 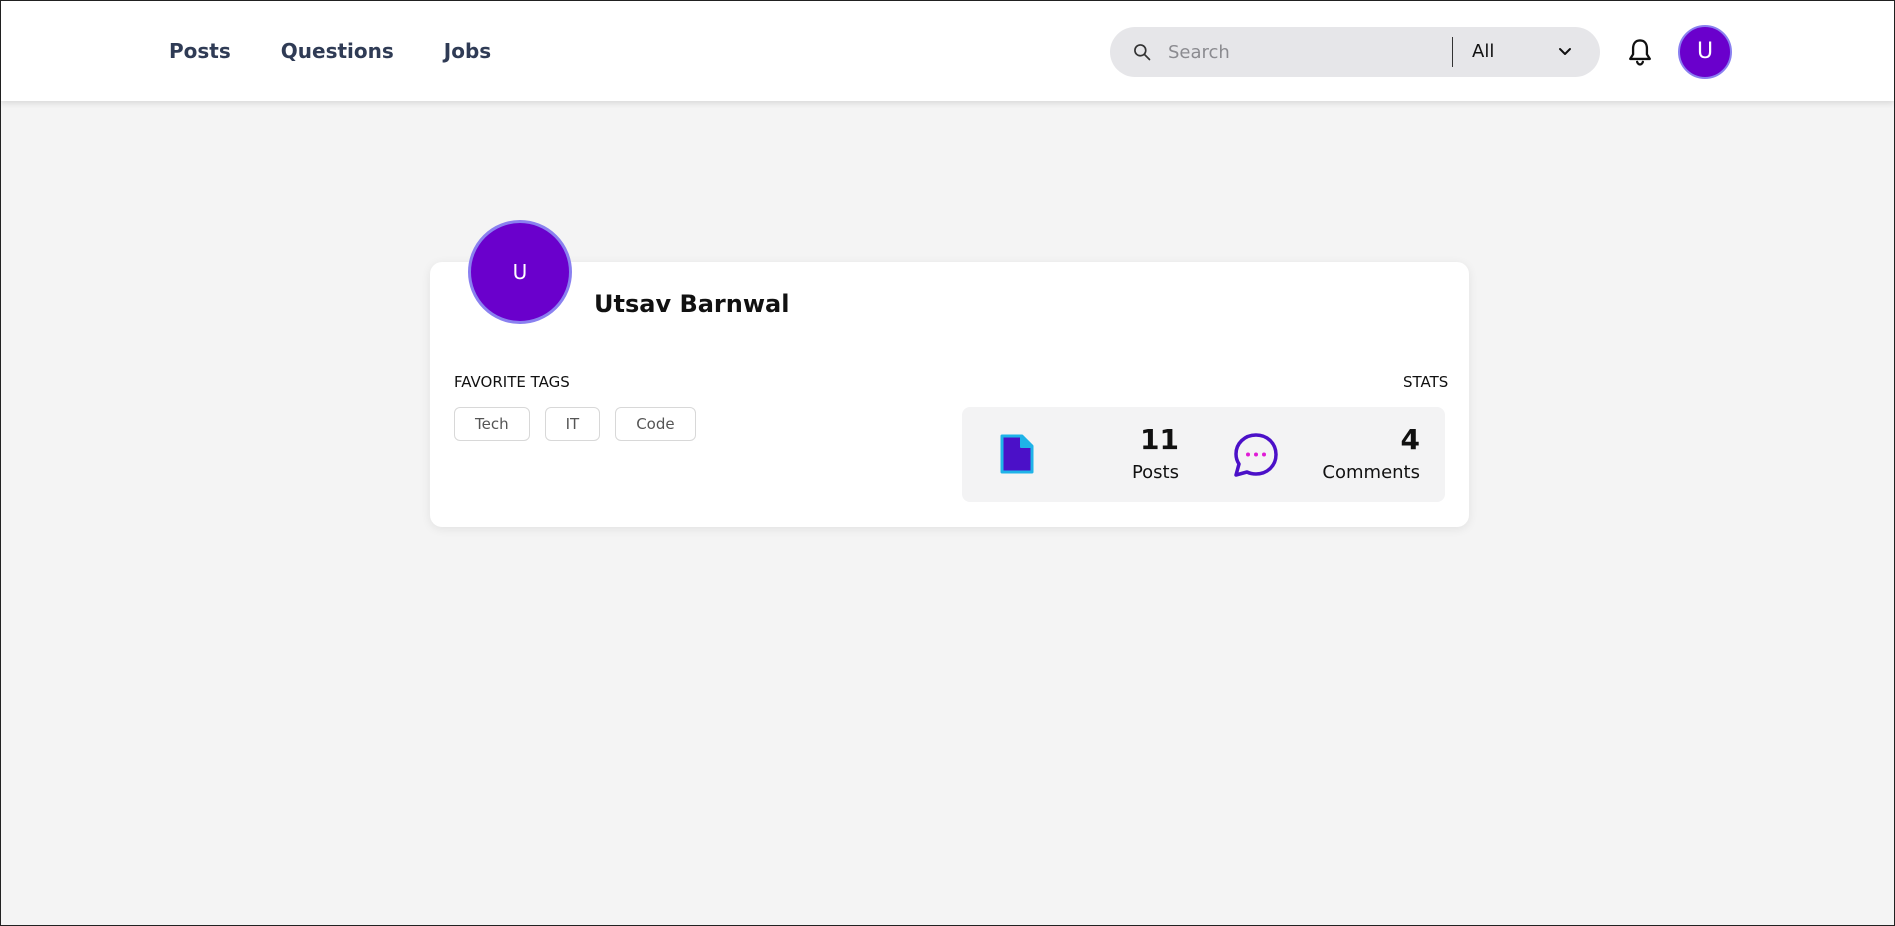 What do you see at coordinates (1527, 52) in the screenshot?
I see `search-filter-select: All` at bounding box center [1527, 52].